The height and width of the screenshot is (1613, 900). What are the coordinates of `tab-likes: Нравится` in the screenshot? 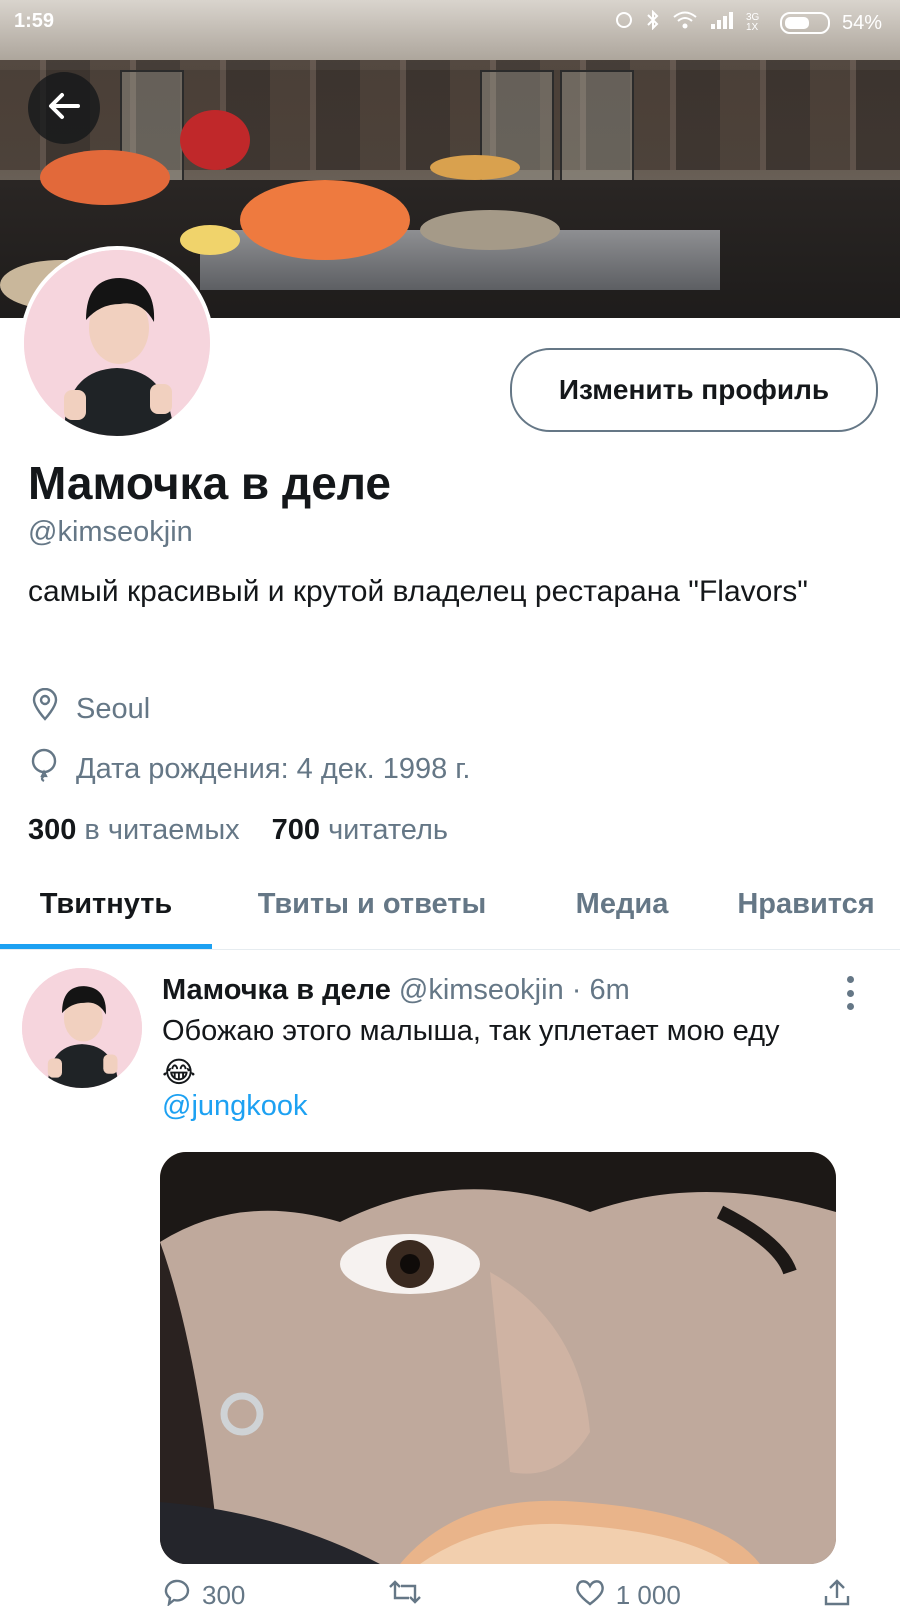 It's located at (806, 904).